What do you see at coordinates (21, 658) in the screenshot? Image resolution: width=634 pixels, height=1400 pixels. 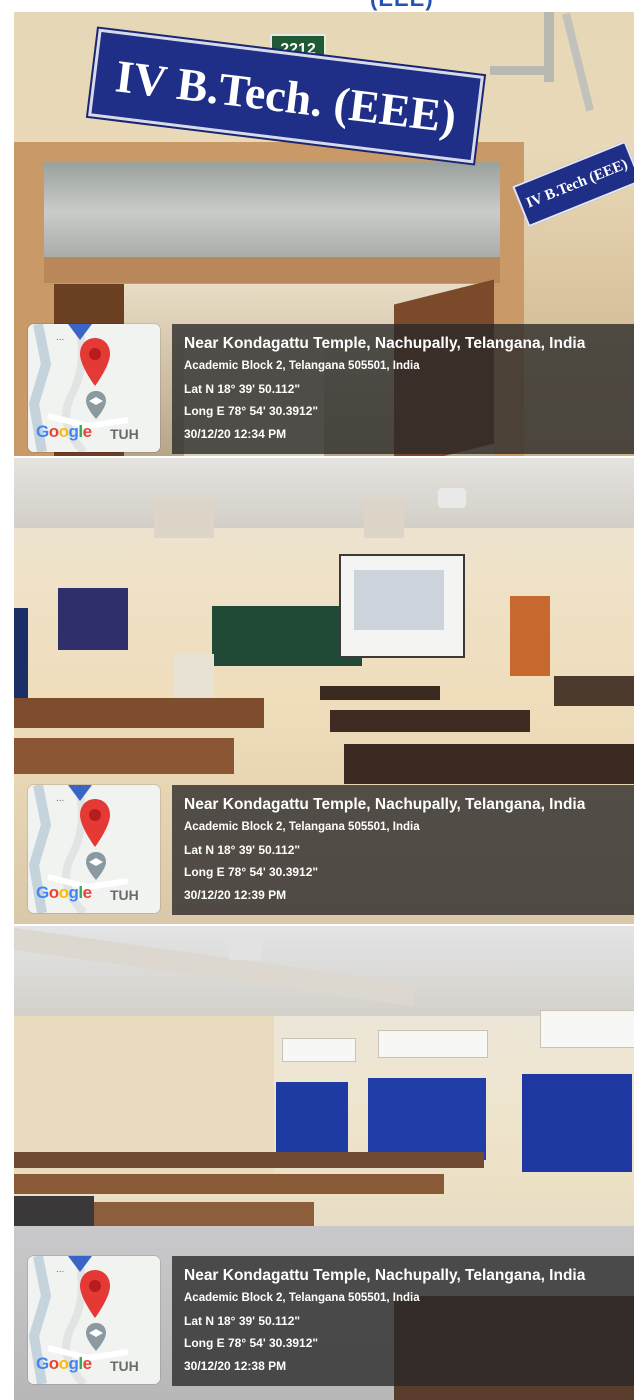 I see `curtain` at bounding box center [21, 658].